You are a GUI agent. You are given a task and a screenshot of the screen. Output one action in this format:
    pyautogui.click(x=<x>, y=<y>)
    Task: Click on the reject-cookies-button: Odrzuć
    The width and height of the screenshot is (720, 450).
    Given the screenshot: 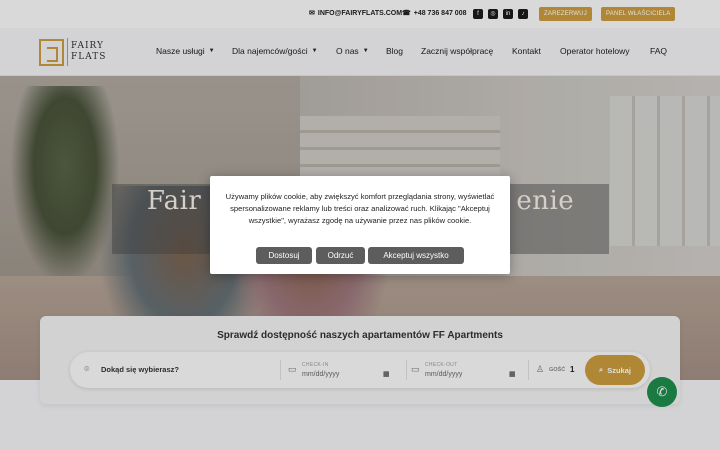 What is the action you would take?
    pyautogui.click(x=340, y=255)
    